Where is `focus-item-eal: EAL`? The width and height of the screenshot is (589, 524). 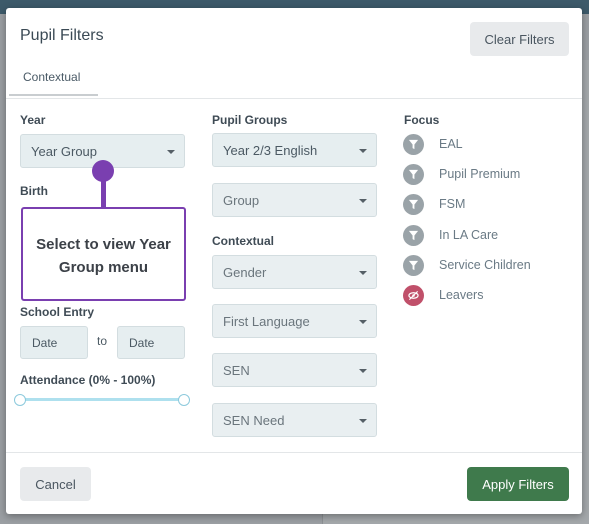 focus-item-eal: EAL is located at coordinates (433, 144).